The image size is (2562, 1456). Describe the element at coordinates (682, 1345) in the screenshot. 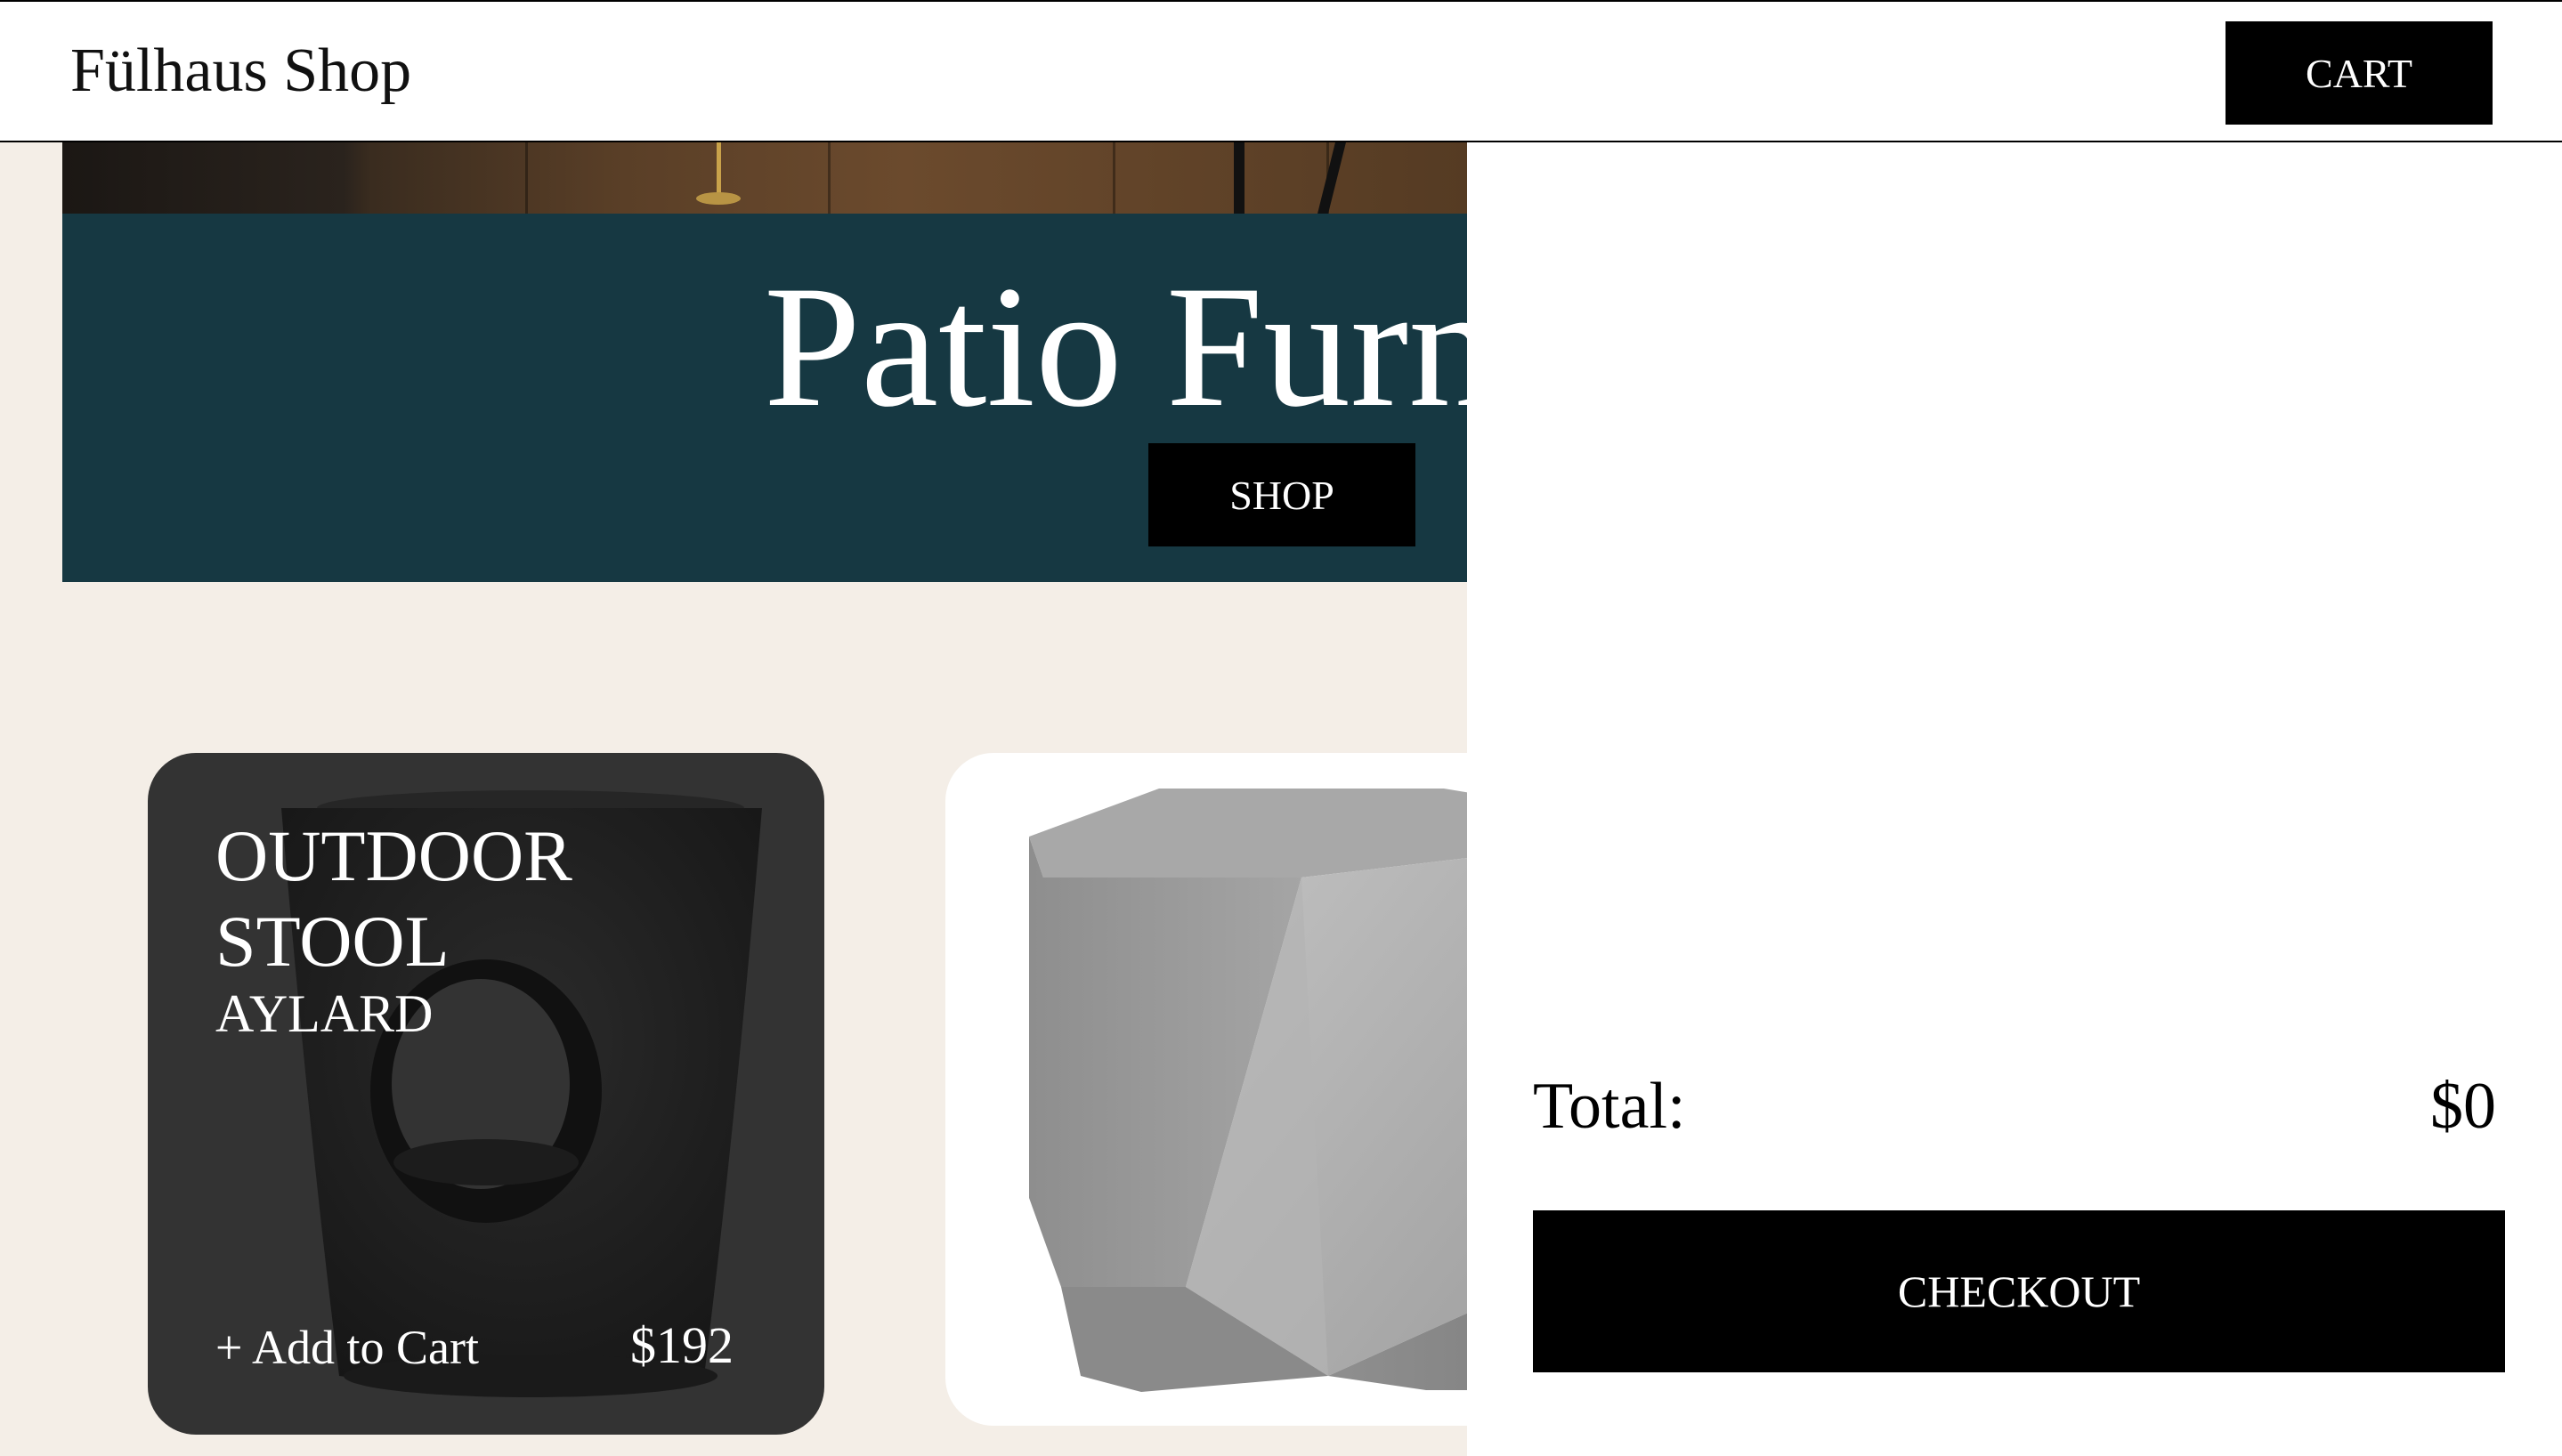

I see `product-price: $192` at that location.